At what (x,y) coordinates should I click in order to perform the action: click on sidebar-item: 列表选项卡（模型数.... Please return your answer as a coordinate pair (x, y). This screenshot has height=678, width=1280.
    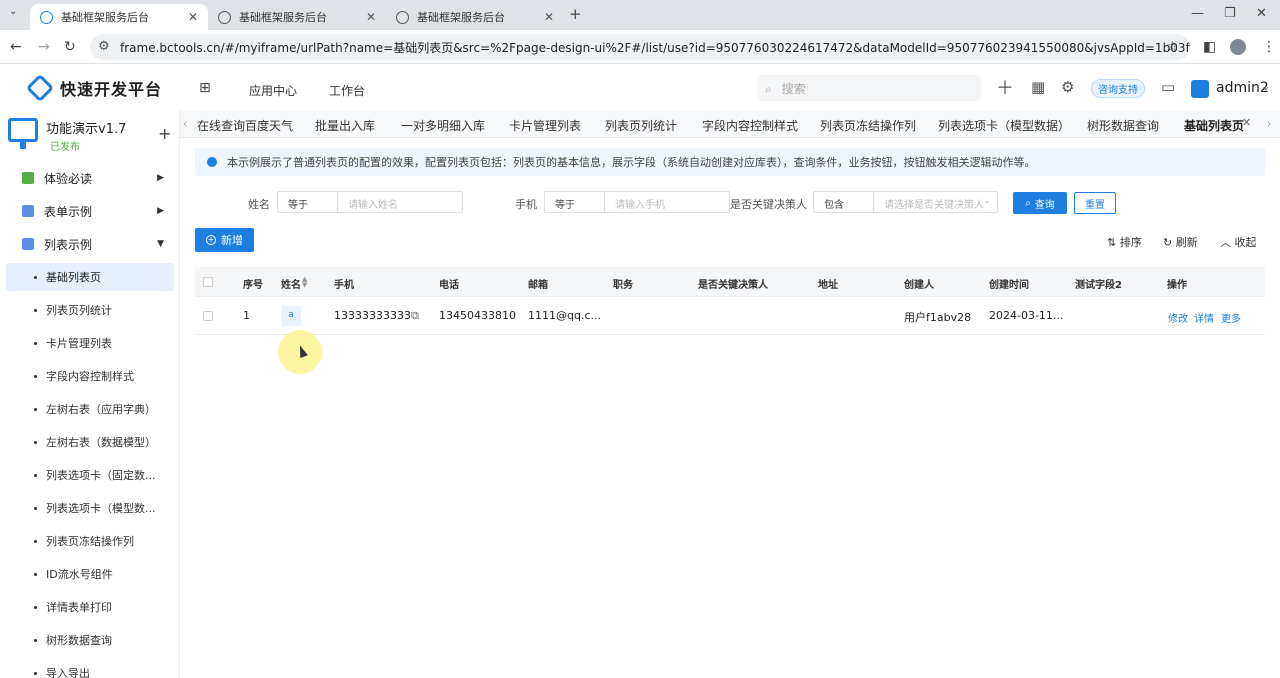
    Looking at the image, I should click on (90, 508).